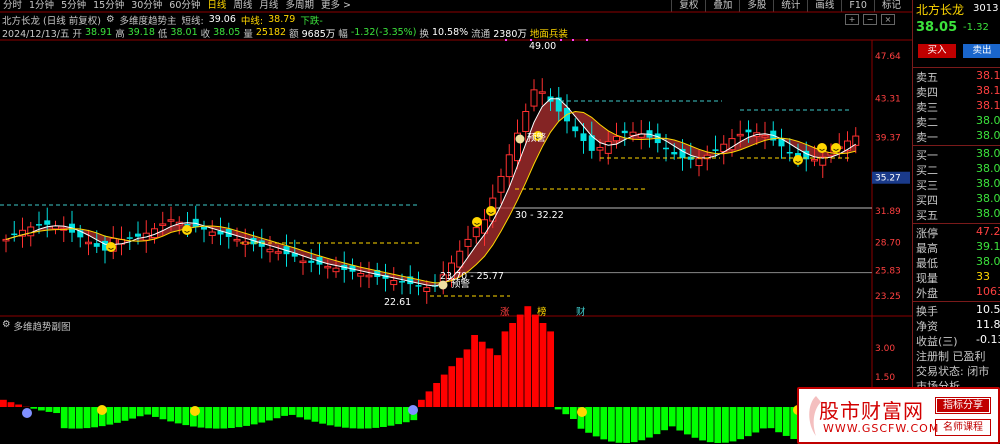  Describe the element at coordinates (981, 51) in the screenshot. I see `sell-button: 卖出` at that location.